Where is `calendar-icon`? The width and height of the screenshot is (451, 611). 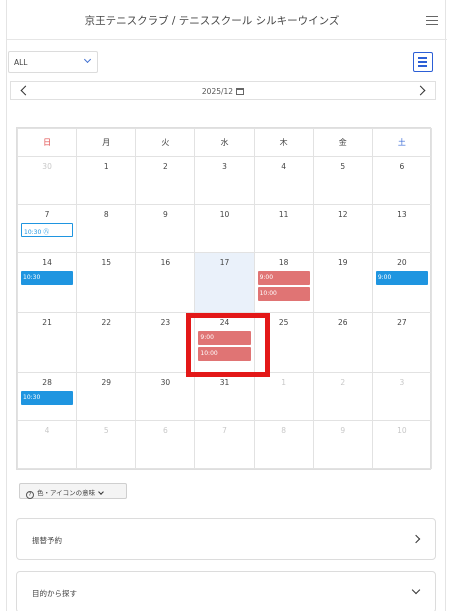
calendar-icon is located at coordinates (240, 91).